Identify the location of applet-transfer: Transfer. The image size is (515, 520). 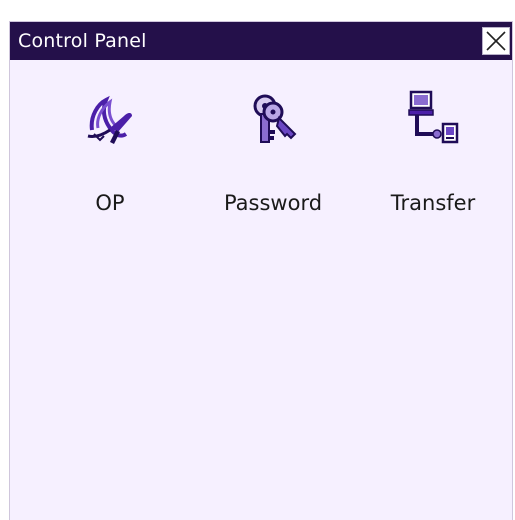
(435, 170).